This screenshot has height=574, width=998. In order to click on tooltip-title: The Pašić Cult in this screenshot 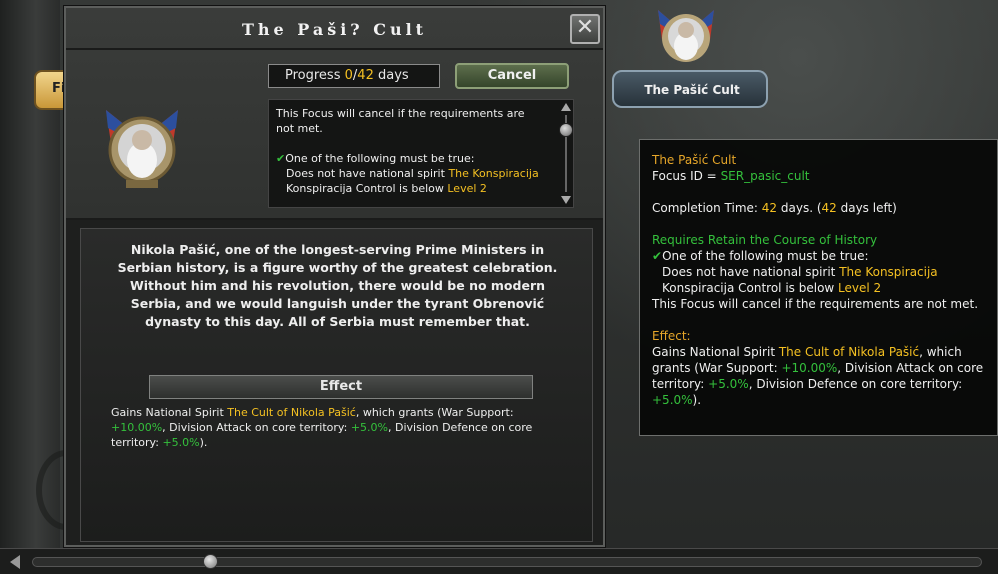, I will do `click(694, 160)`.